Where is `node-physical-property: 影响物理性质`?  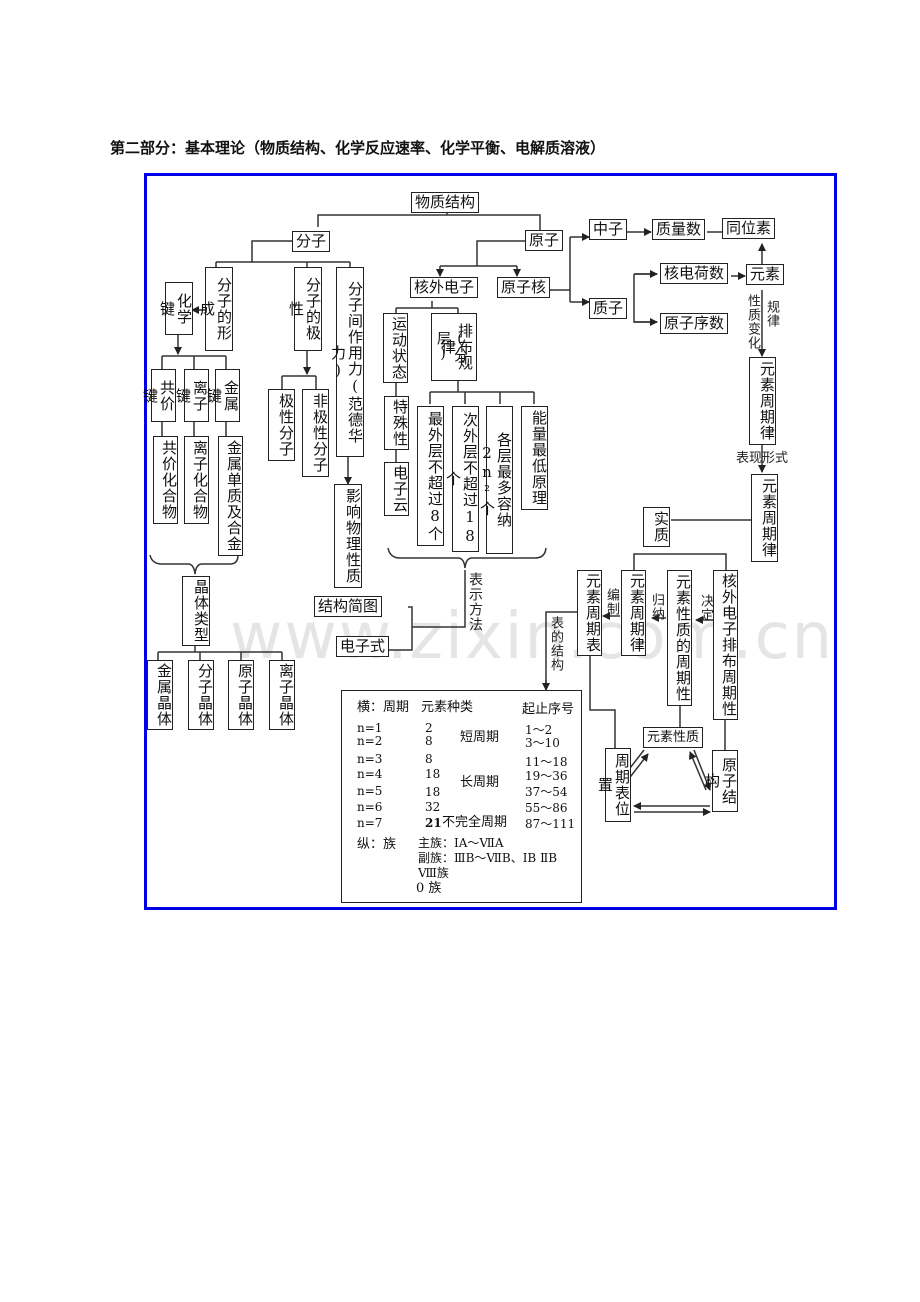
node-physical-property: 影响物理性质 is located at coordinates (348, 536).